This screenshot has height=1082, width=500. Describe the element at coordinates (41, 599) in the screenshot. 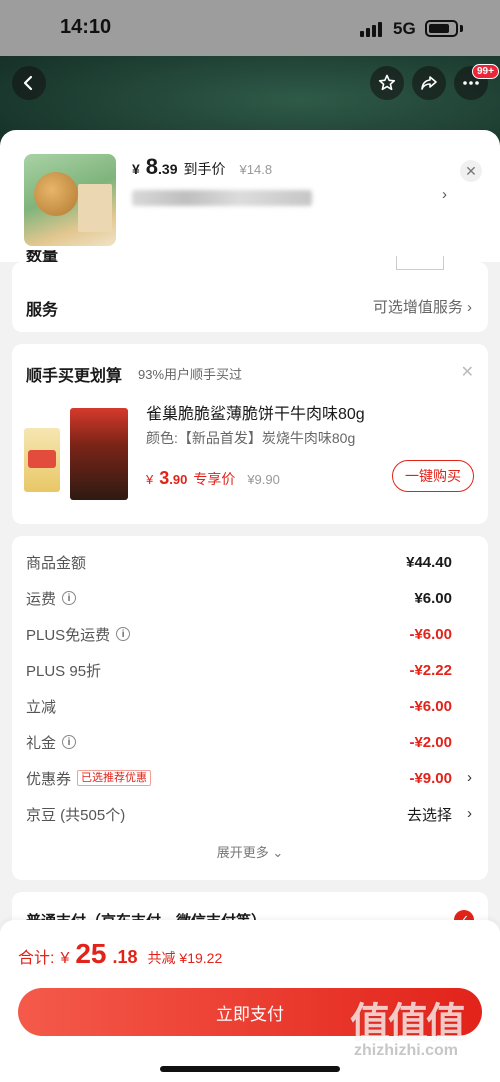

I see `shipping-label: 运费` at that location.